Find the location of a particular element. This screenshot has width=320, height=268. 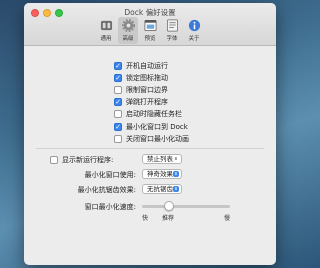

minimize-effect-select: 神奇效果 ⬍ is located at coordinates (162, 174).